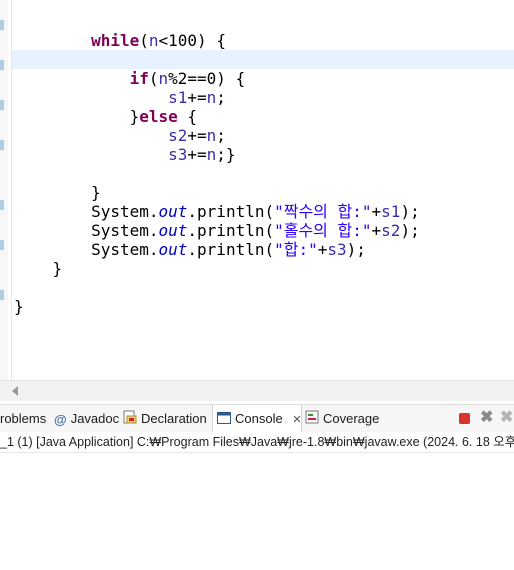 Image resolution: width=514 pixels, height=570 pixels. What do you see at coordinates (263, 59) in the screenshot?
I see `current-line-highlight` at bounding box center [263, 59].